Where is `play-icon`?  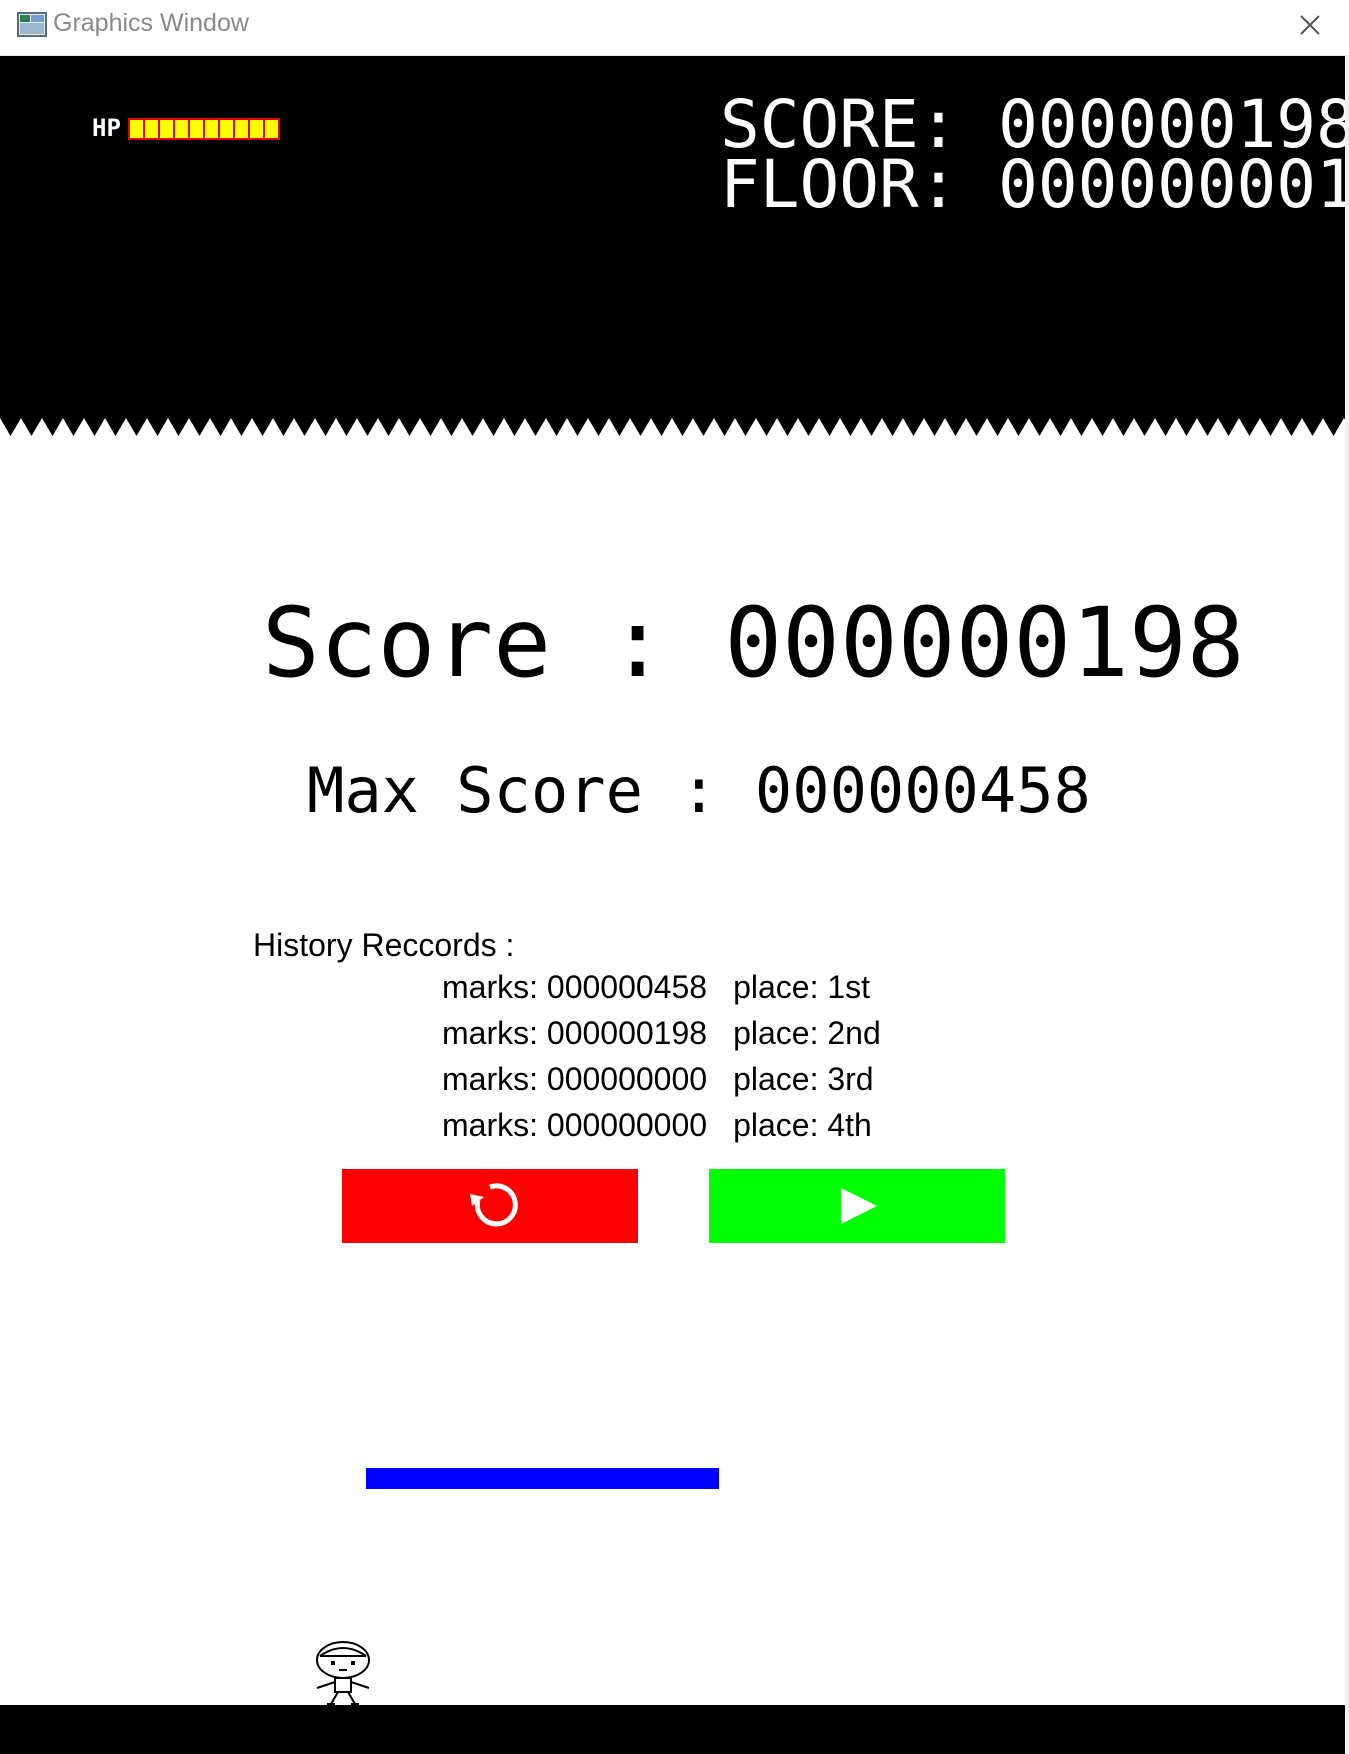
play-icon is located at coordinates (859, 1206).